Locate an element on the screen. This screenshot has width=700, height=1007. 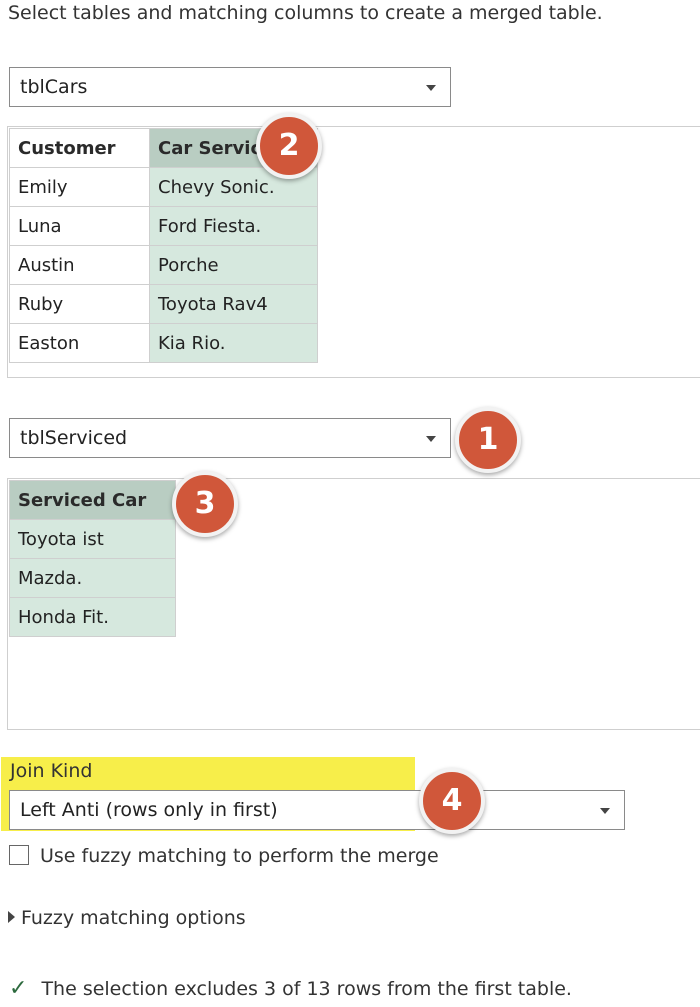
second-table-dropdown: tblServiced is located at coordinates (230, 438).